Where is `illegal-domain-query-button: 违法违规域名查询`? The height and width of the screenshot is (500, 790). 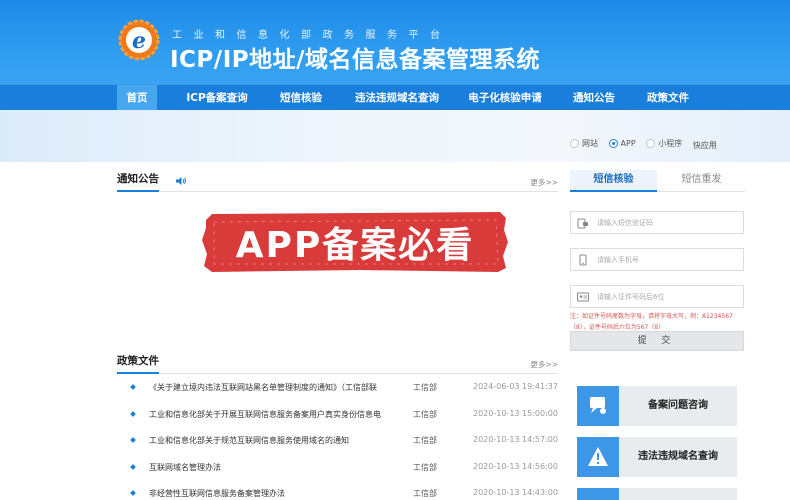 illegal-domain-query-button: 违法违规域名查询 is located at coordinates (657, 457).